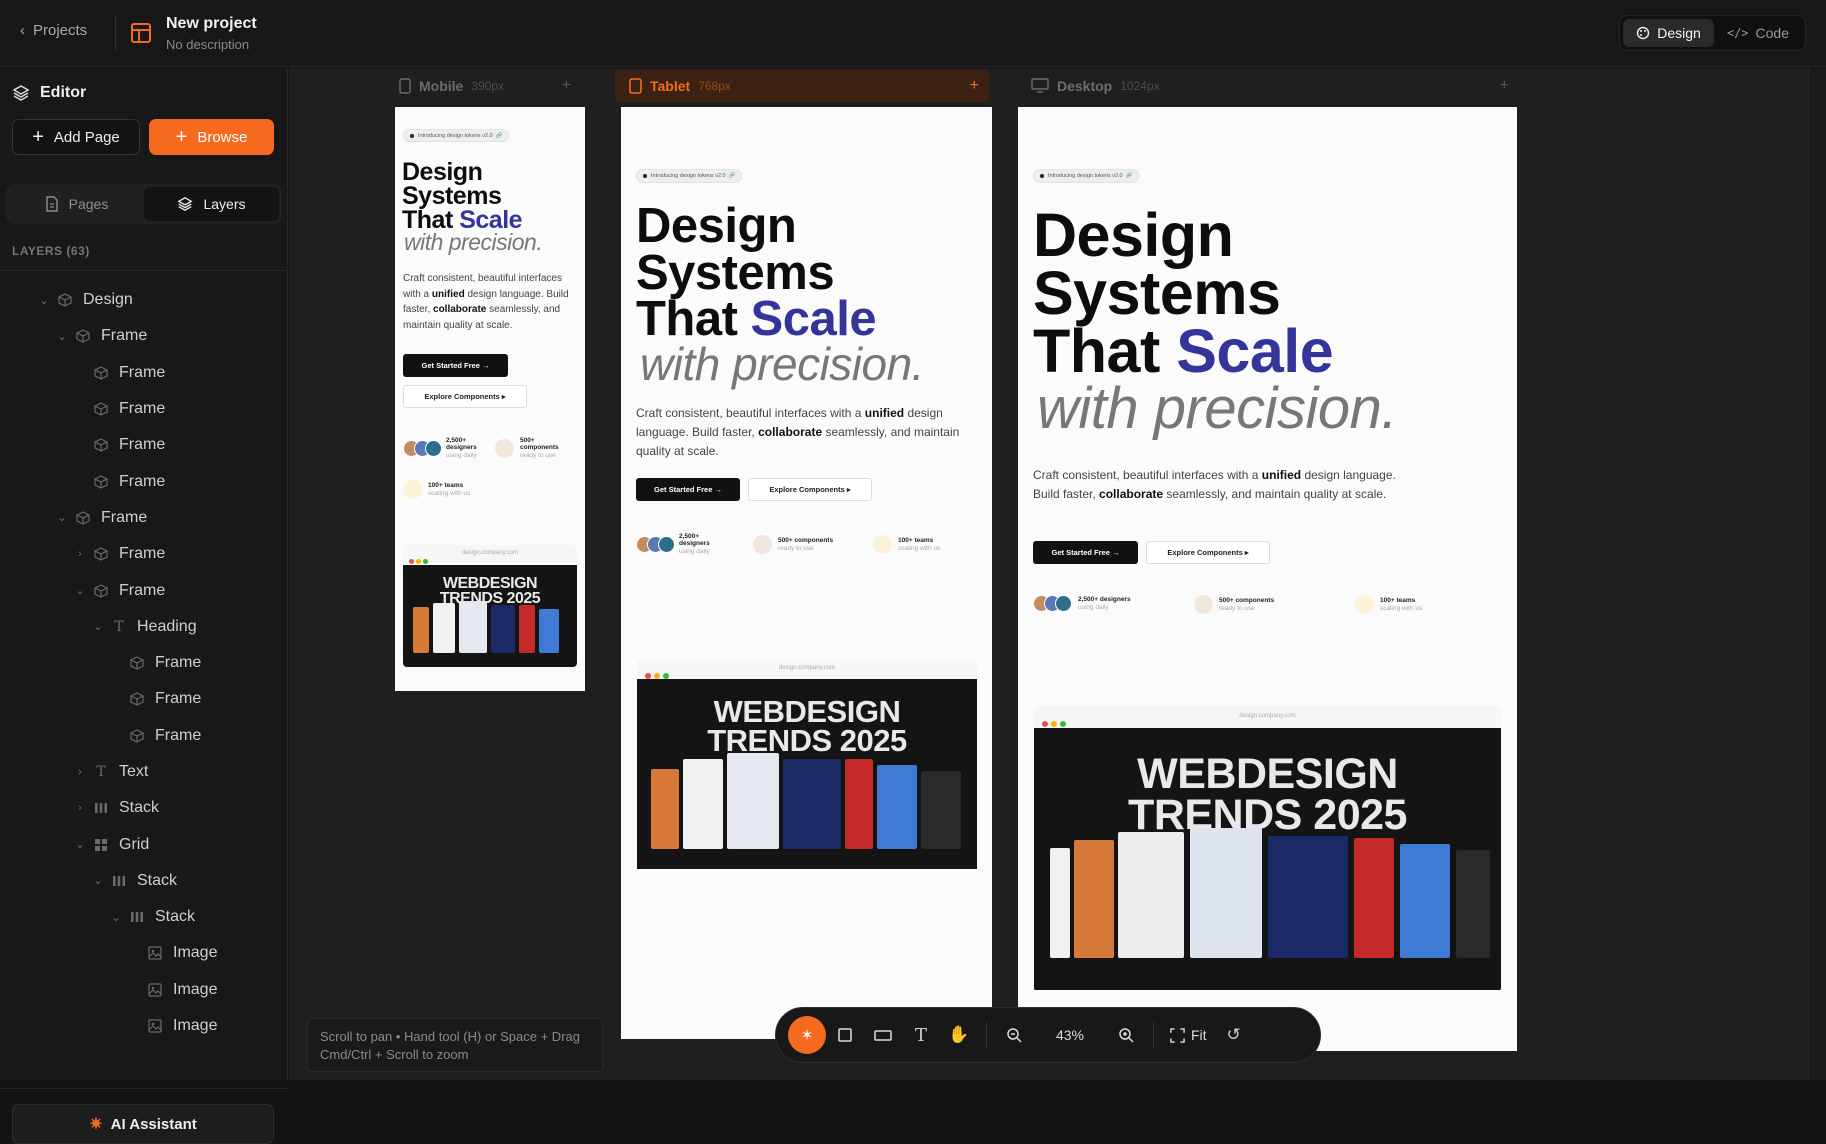 The image size is (1826, 1144). I want to click on device-label-tablet: Tablet 768px +, so click(802, 86).